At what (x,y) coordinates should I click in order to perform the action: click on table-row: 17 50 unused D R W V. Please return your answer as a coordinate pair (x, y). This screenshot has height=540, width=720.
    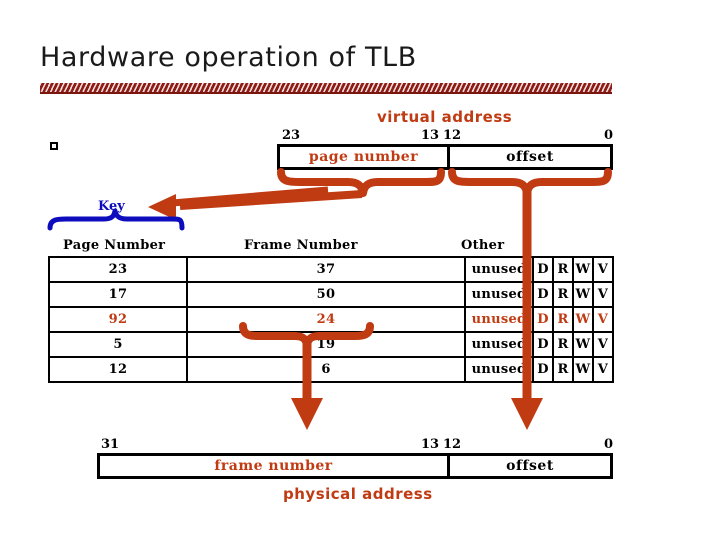
    Looking at the image, I should click on (331, 294).